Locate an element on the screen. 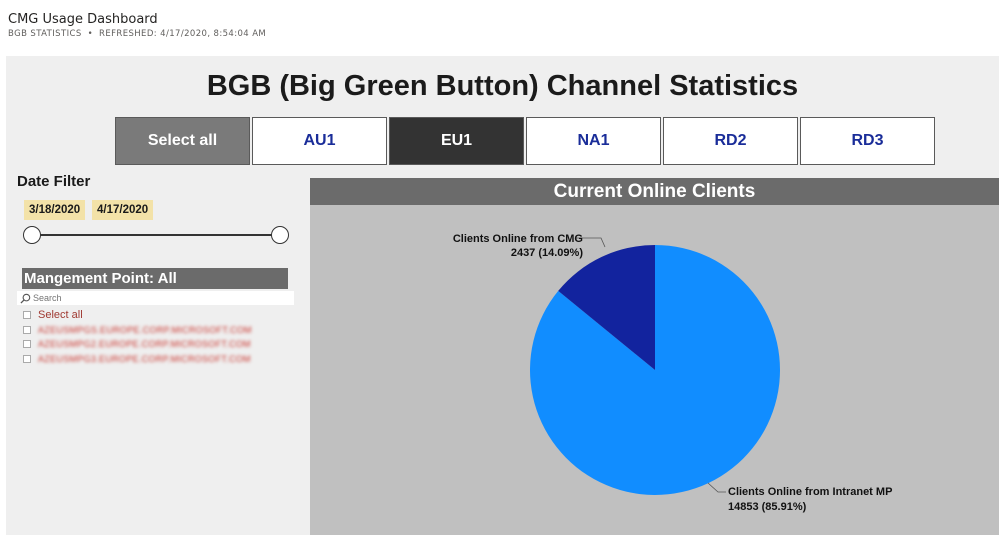 This screenshot has height=535, width=999. list-item: AZEUSMPG3.EUROPE.CORP.MICROSOFT.COM is located at coordinates (137, 359).